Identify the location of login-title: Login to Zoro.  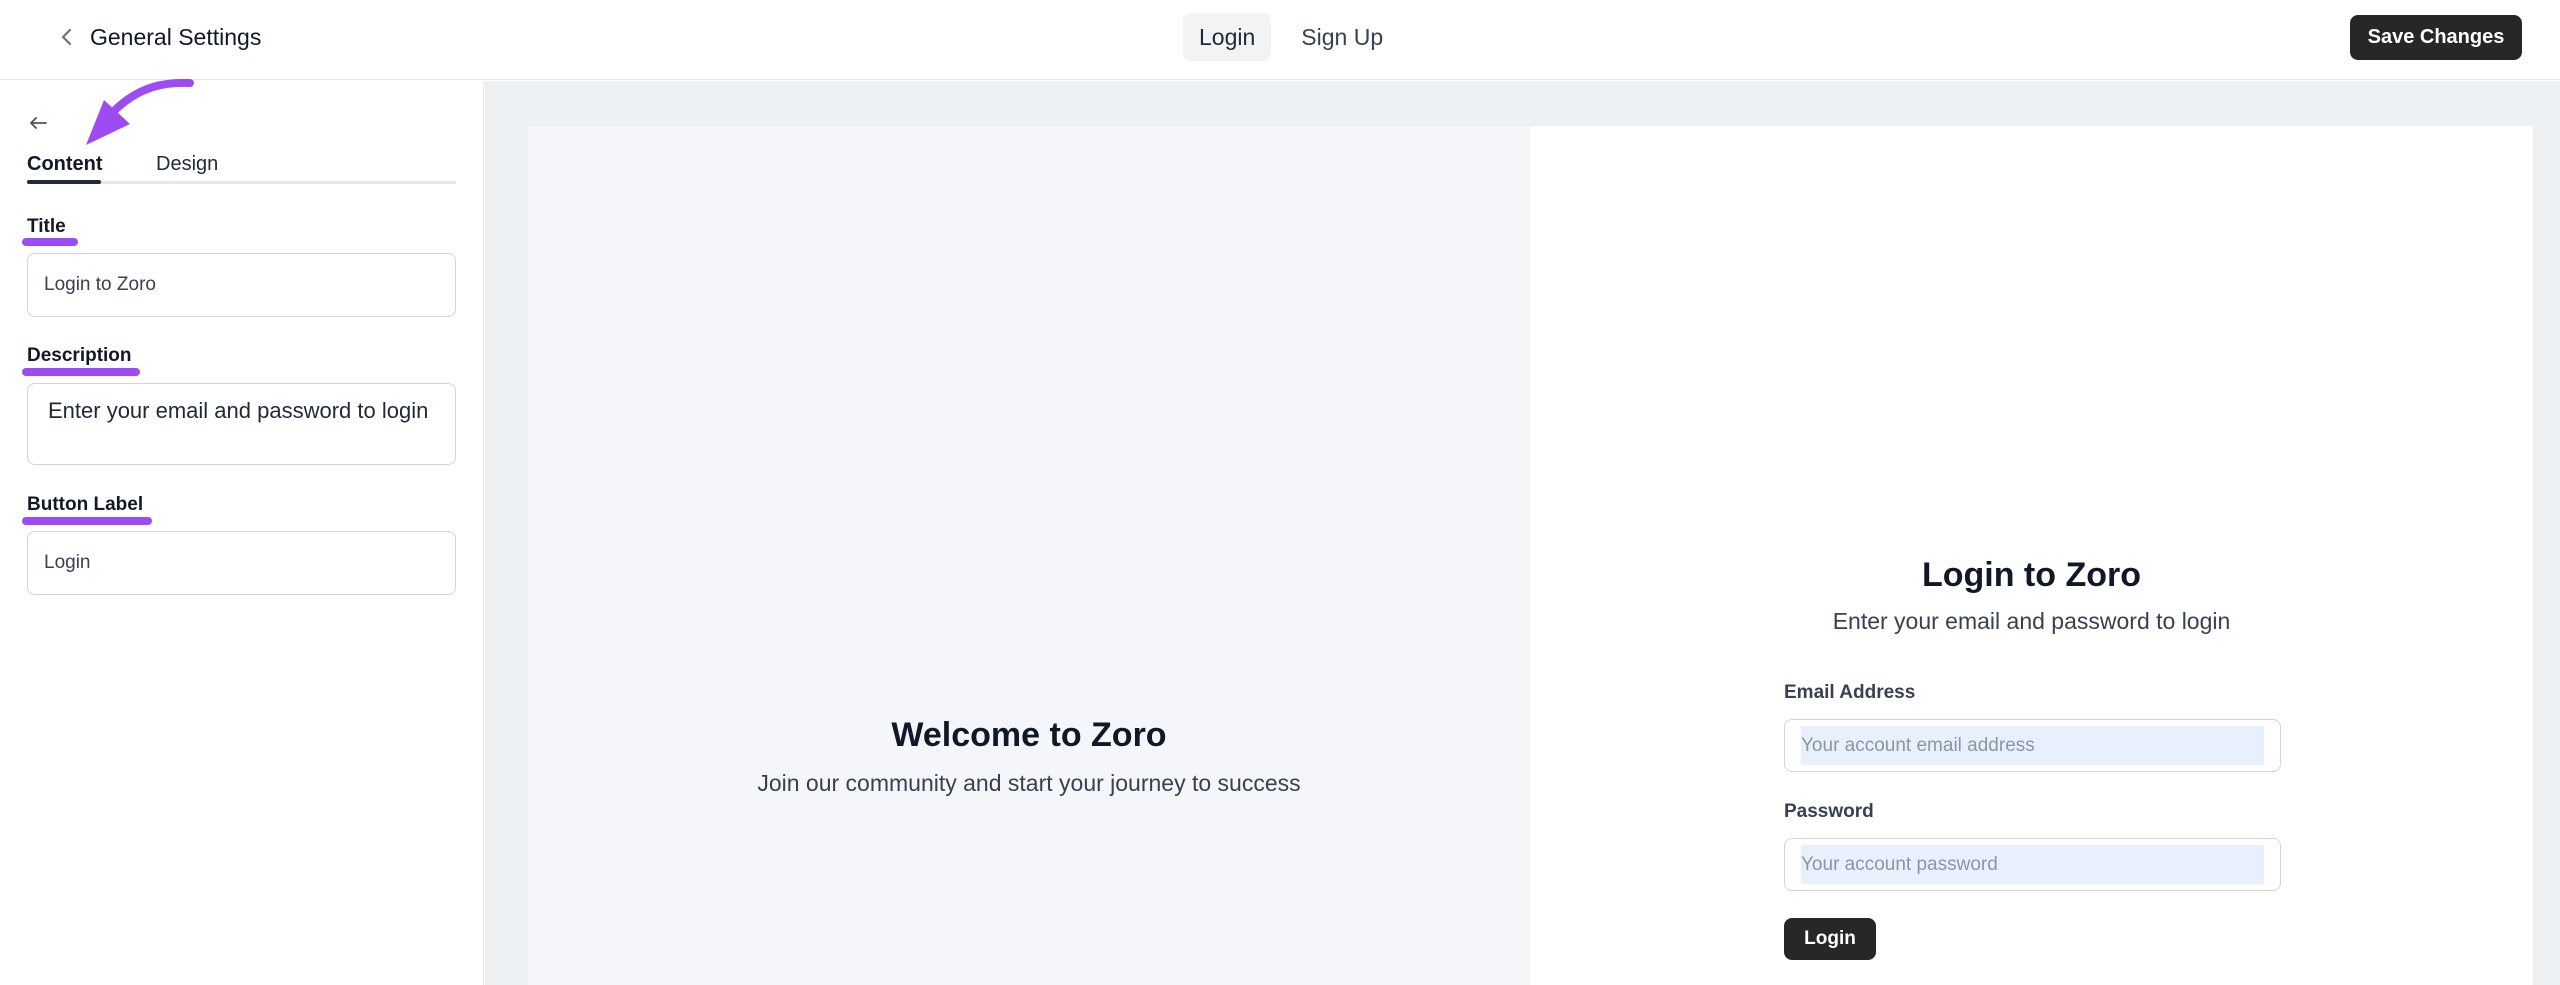
(2031, 575).